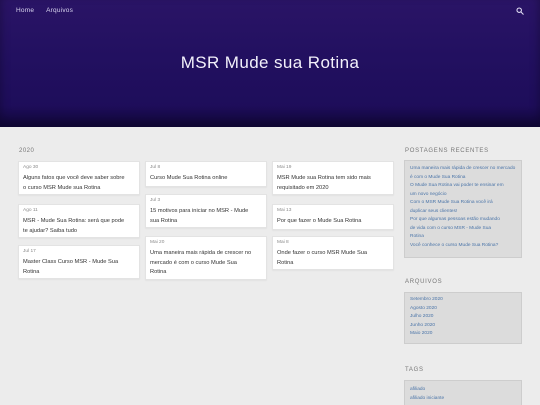 Image resolution: width=540 pixels, height=405 pixels. I want to click on recent-post-link: Por que algumas pessoas estão mudando, so click(455, 220).